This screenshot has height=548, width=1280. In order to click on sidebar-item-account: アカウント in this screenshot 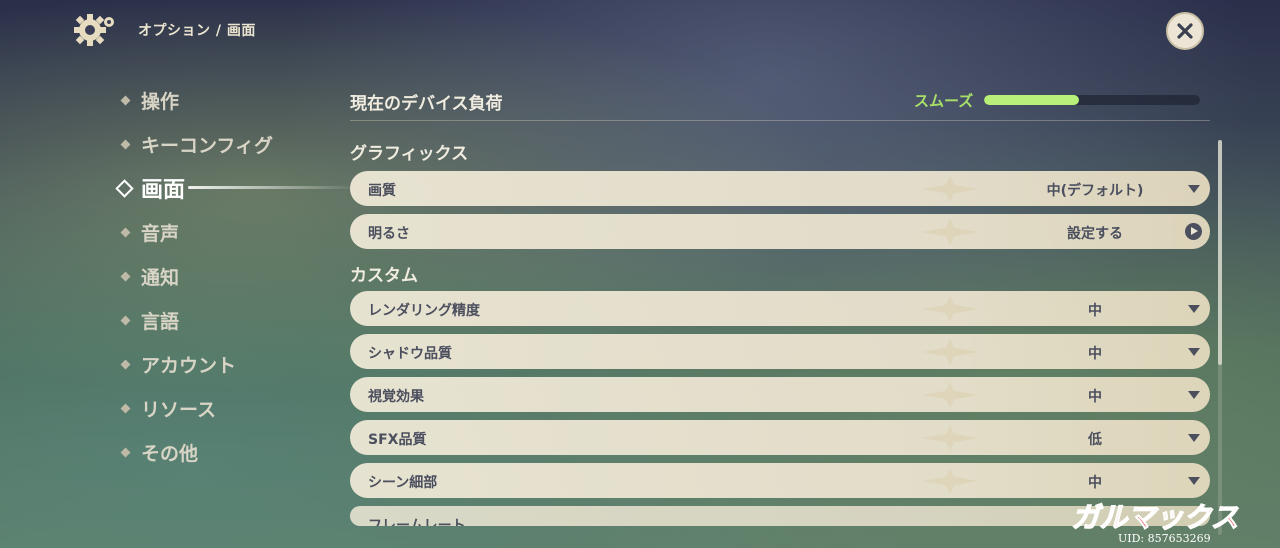, I will do `click(225, 364)`.